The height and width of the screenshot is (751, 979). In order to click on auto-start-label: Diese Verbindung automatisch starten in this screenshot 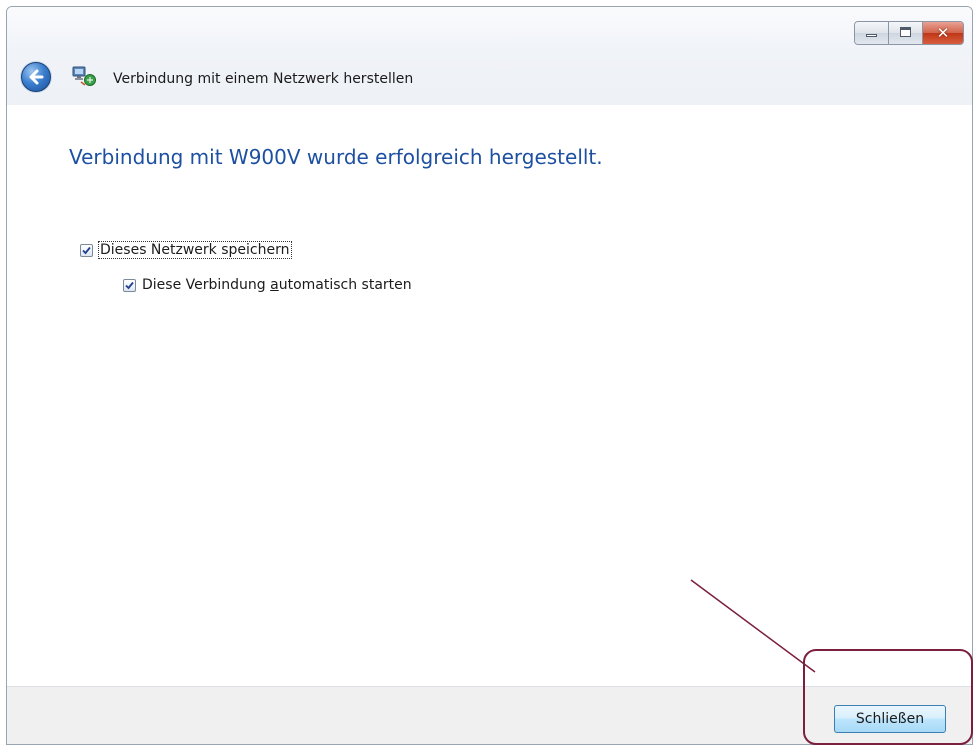, I will do `click(277, 285)`.